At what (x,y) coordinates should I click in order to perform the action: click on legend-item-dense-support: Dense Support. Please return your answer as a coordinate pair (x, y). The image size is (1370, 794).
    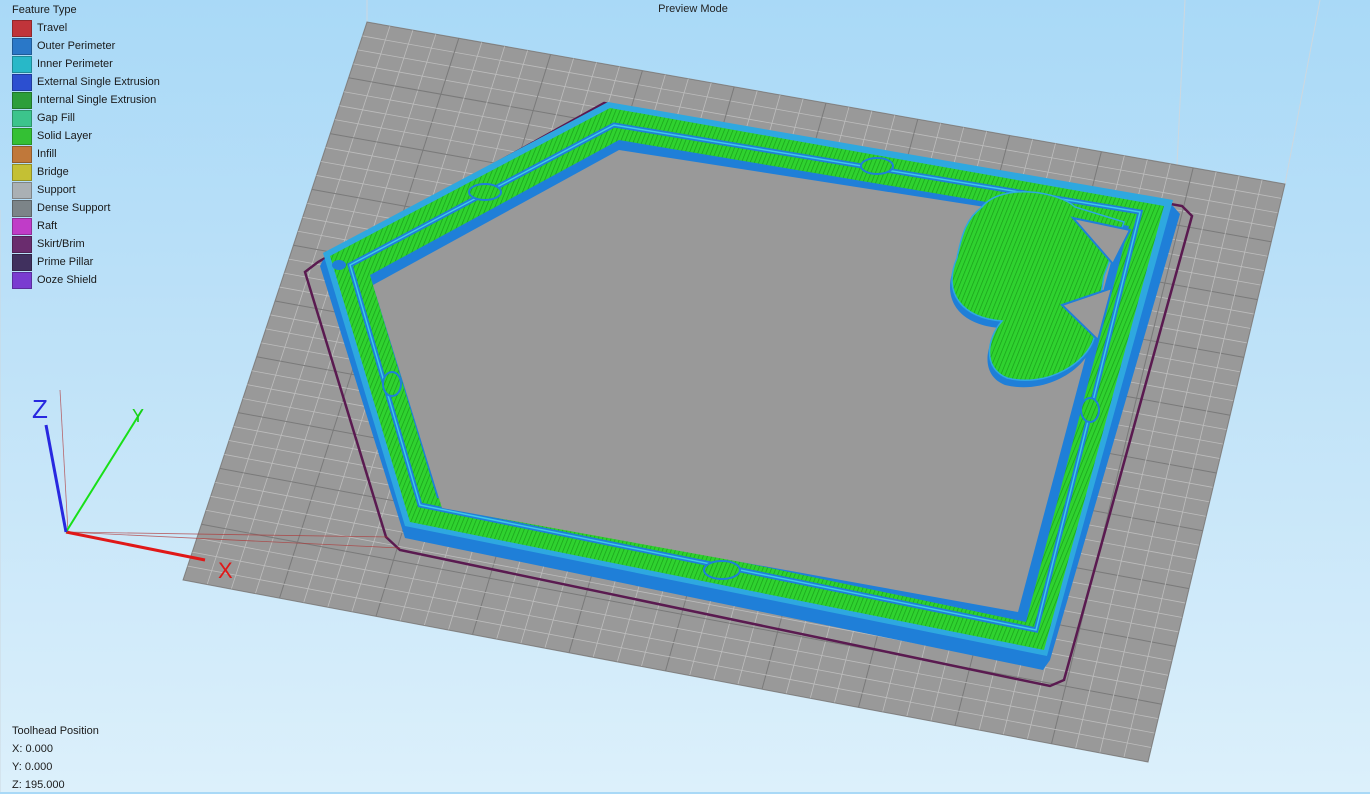
    Looking at the image, I should click on (86, 208).